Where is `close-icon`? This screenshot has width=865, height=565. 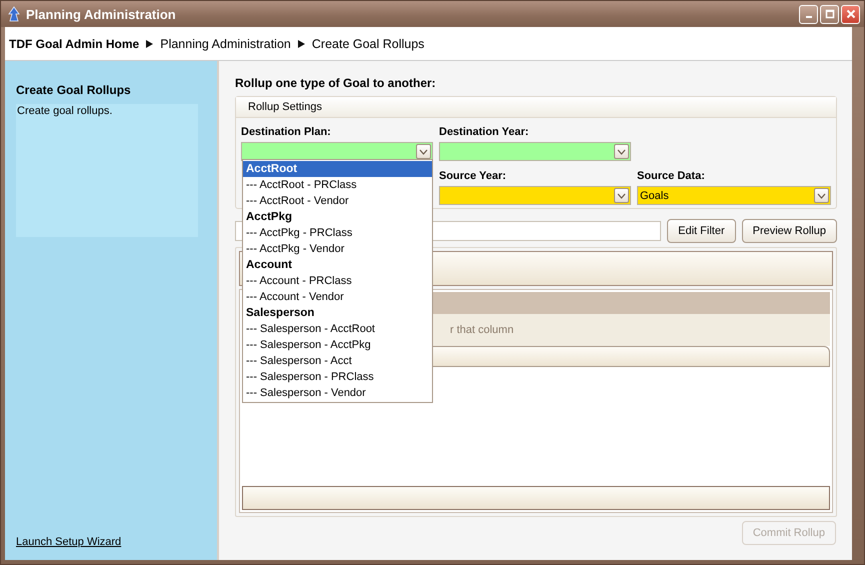
close-icon is located at coordinates (851, 14).